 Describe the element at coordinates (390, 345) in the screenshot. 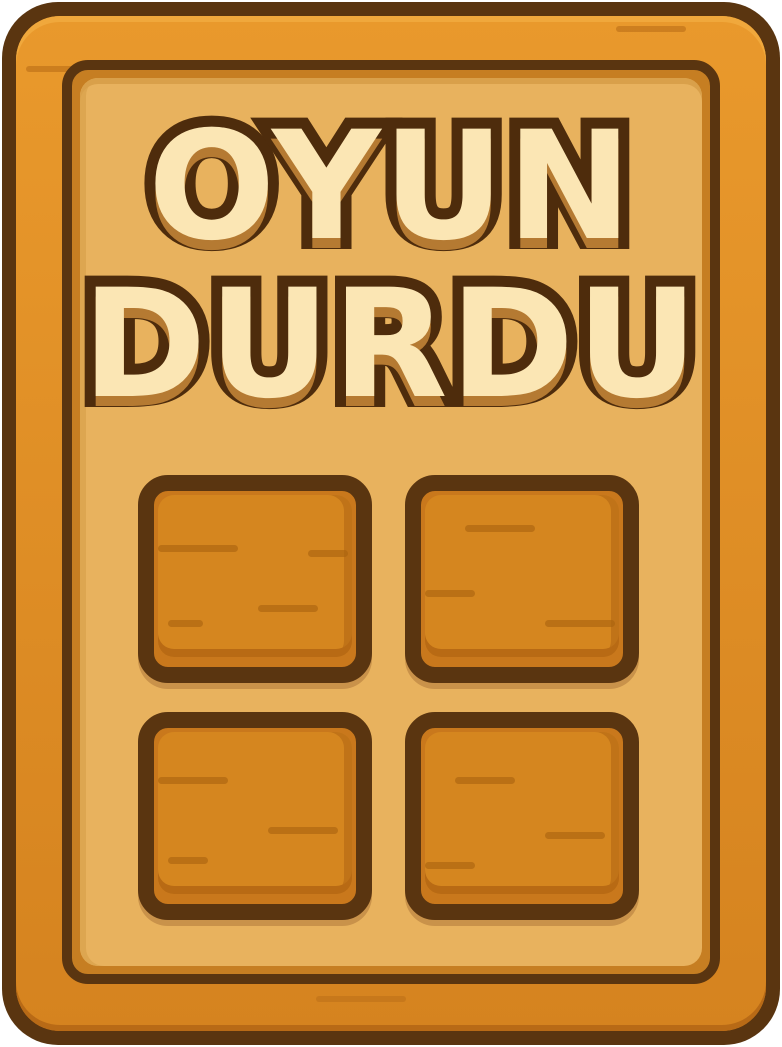

I see `title-line-2: DURDU` at that location.